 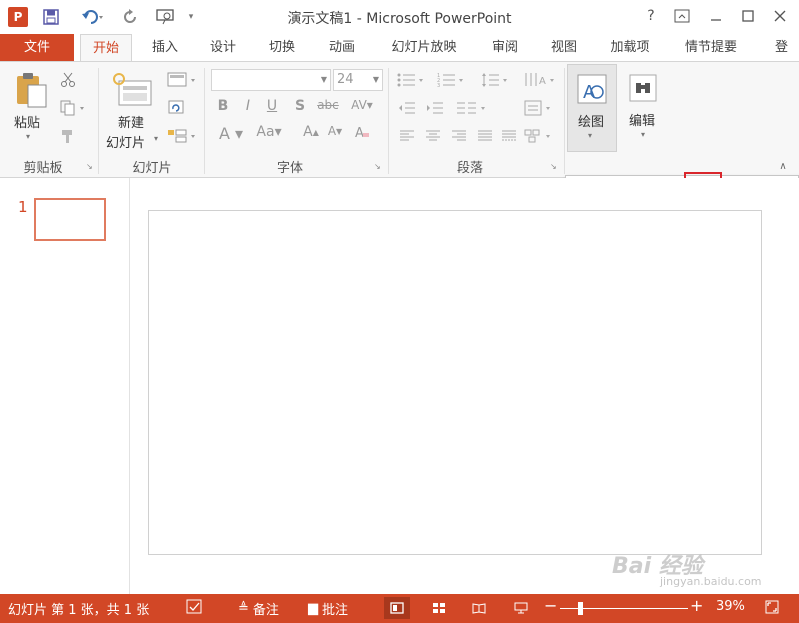 What do you see at coordinates (643, 134) in the screenshot?
I see `editing-dropdown-icon: ▾` at bounding box center [643, 134].